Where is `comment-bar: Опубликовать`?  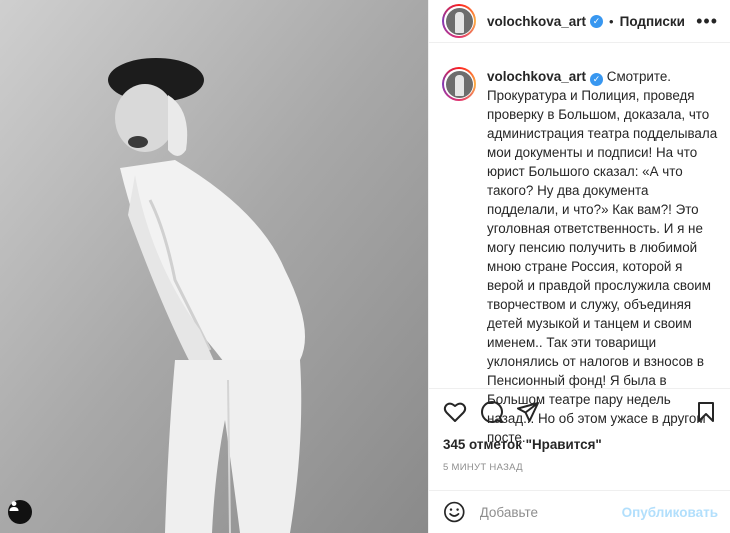 comment-bar: Опубликовать is located at coordinates (579, 511).